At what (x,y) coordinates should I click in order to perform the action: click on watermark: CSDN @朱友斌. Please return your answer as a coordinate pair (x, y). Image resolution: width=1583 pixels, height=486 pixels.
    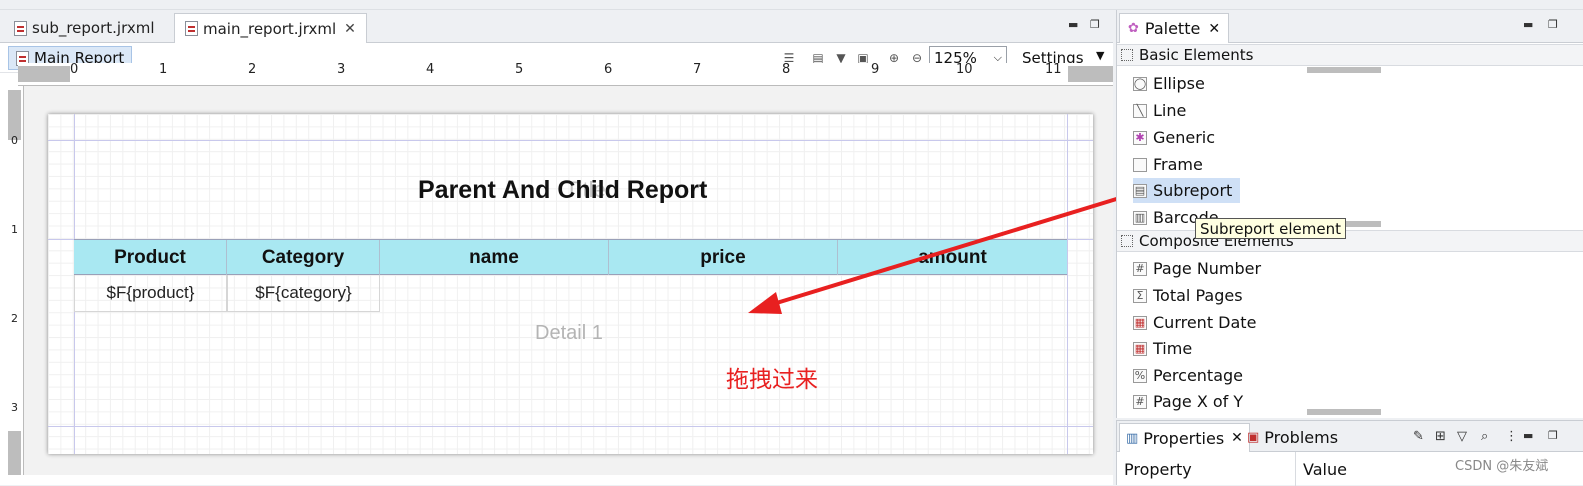
    Looking at the image, I should click on (1502, 466).